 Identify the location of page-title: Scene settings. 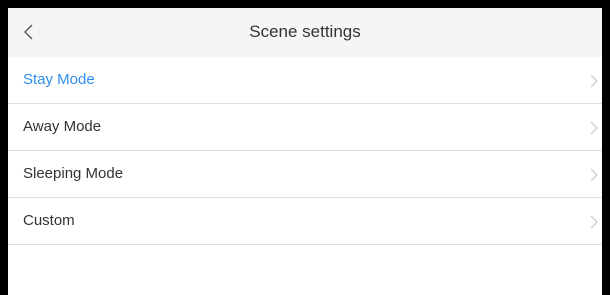
(305, 31).